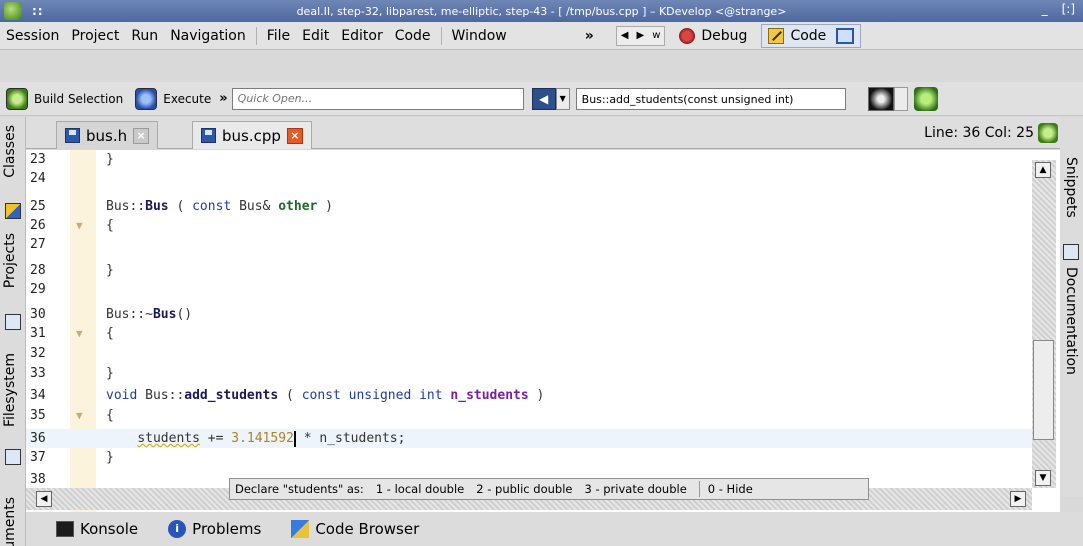  Describe the element at coordinates (687, 35) in the screenshot. I see `bug-icon` at that location.